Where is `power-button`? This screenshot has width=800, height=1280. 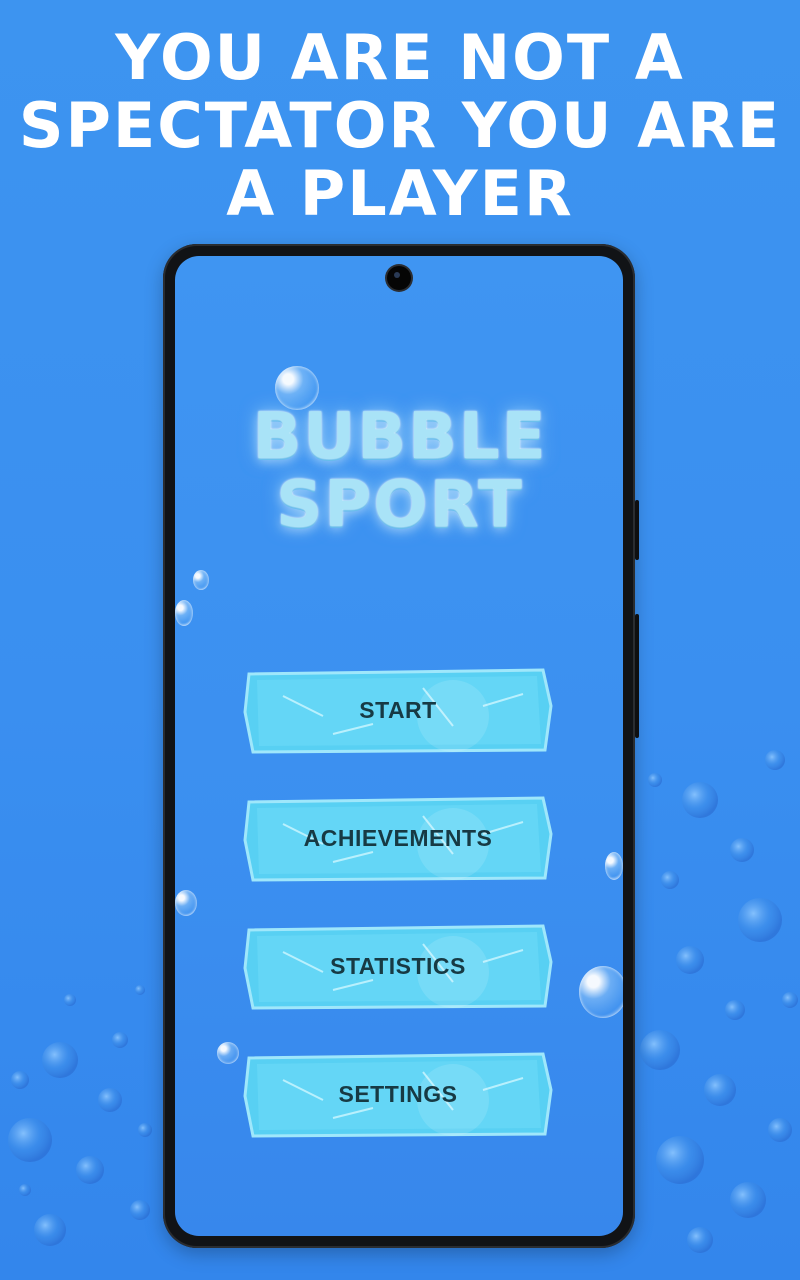
power-button is located at coordinates (637, 530).